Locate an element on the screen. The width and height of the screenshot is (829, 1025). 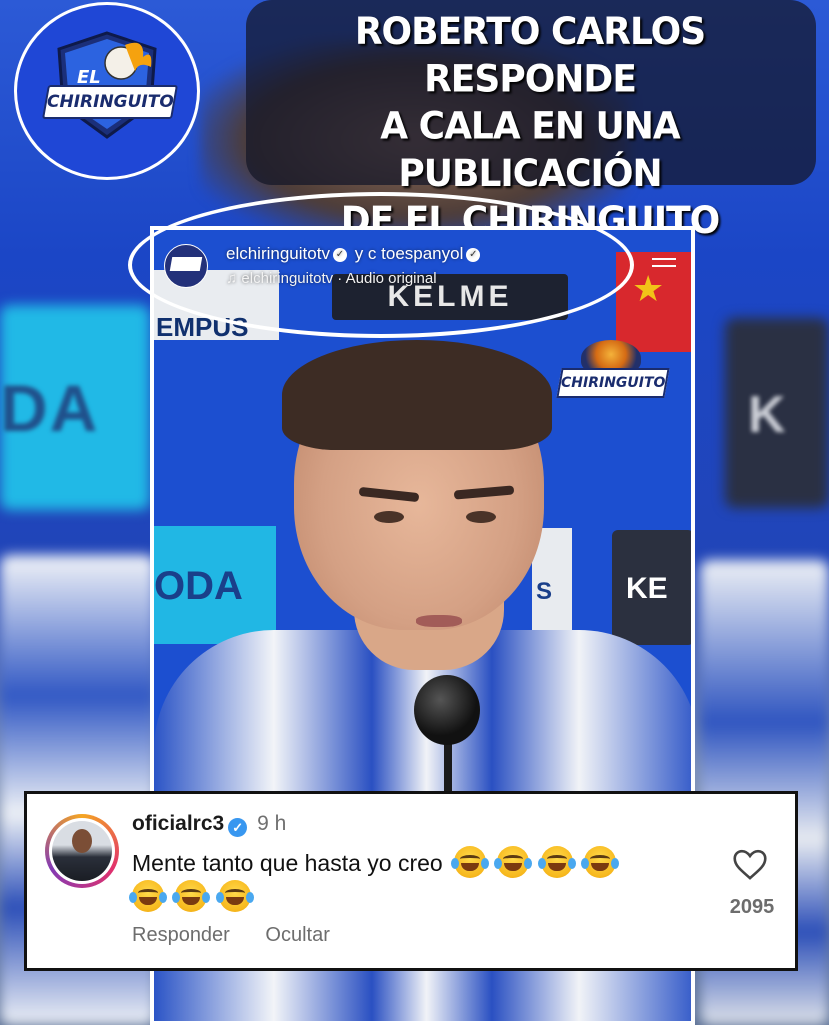
comment-time: 9 h is located at coordinates (272, 823).